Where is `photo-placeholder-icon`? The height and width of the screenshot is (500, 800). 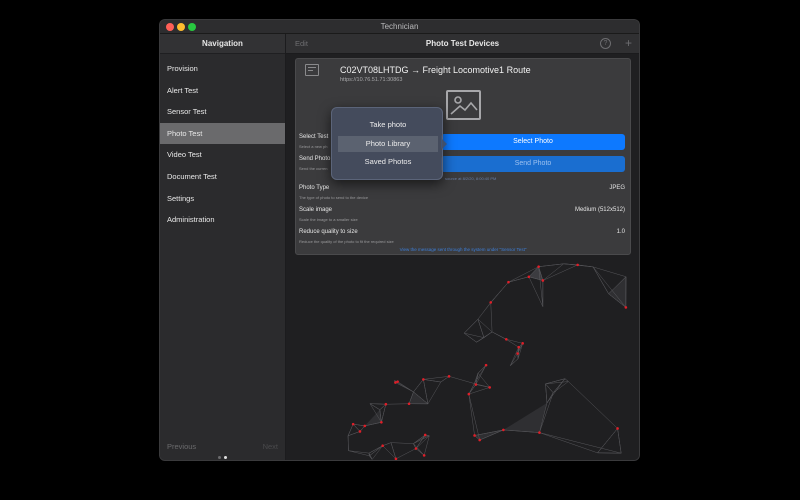 photo-placeholder-icon is located at coordinates (463, 105).